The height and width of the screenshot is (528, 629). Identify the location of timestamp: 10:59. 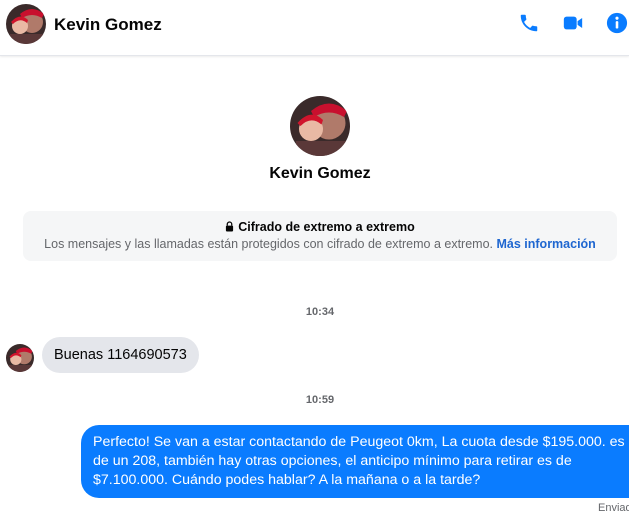
(320, 400).